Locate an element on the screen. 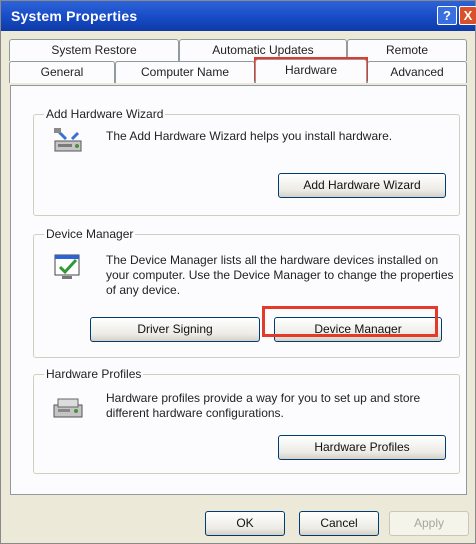 This screenshot has width=476, height=544. close-button: X is located at coordinates (467, 15).